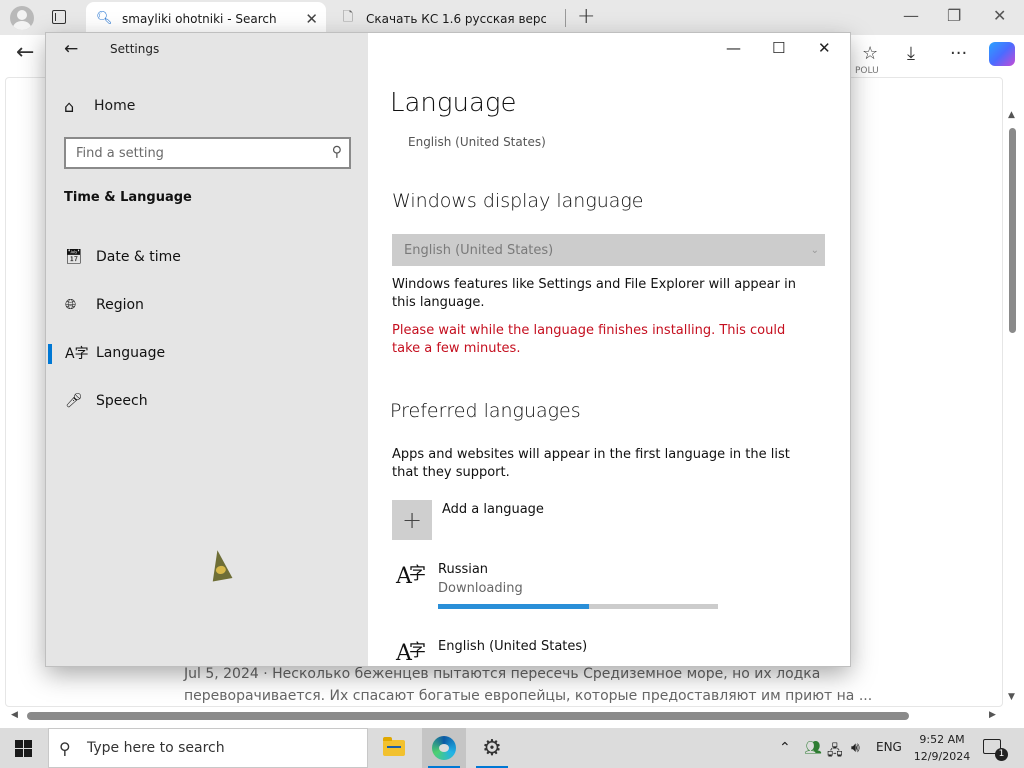  I want to click on find-setting-box: ⚲, so click(207, 153).